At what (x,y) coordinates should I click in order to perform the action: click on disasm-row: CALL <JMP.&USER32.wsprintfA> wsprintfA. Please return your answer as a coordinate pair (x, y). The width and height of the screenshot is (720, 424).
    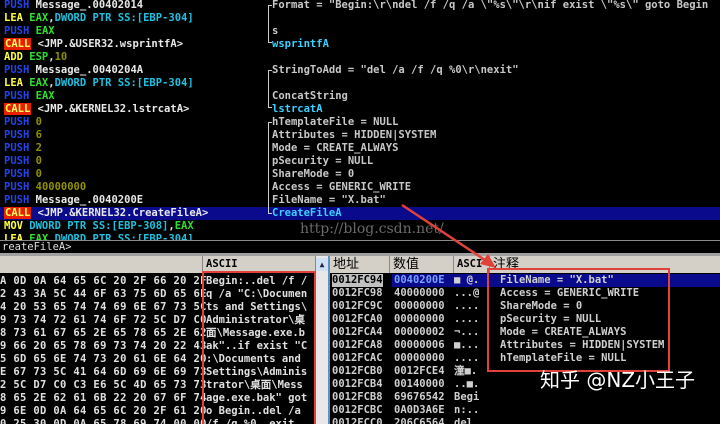
    Looking at the image, I should click on (360, 44).